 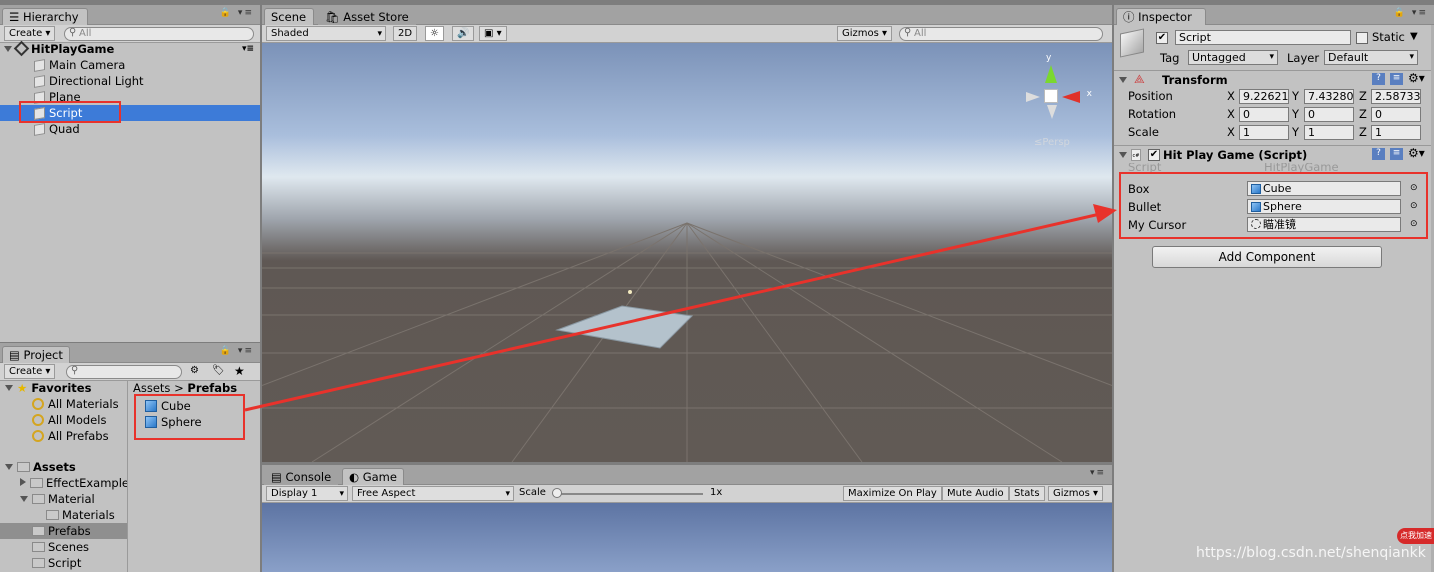 What do you see at coordinates (248, 49) in the screenshot?
I see `scene-menu-icon: ▾≡` at bounding box center [248, 49].